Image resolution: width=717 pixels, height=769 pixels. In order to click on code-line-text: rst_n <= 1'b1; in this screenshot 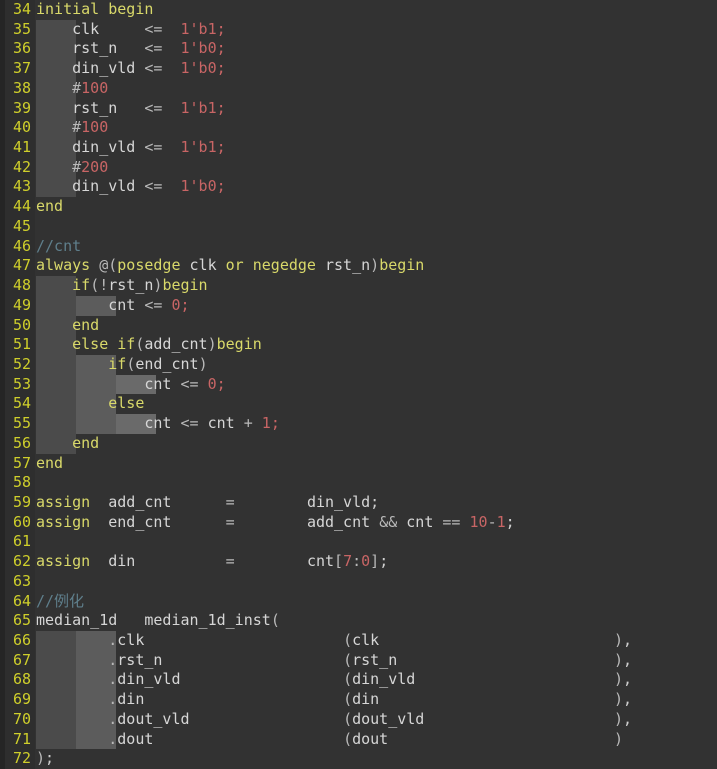, I will do `click(131, 109)`.